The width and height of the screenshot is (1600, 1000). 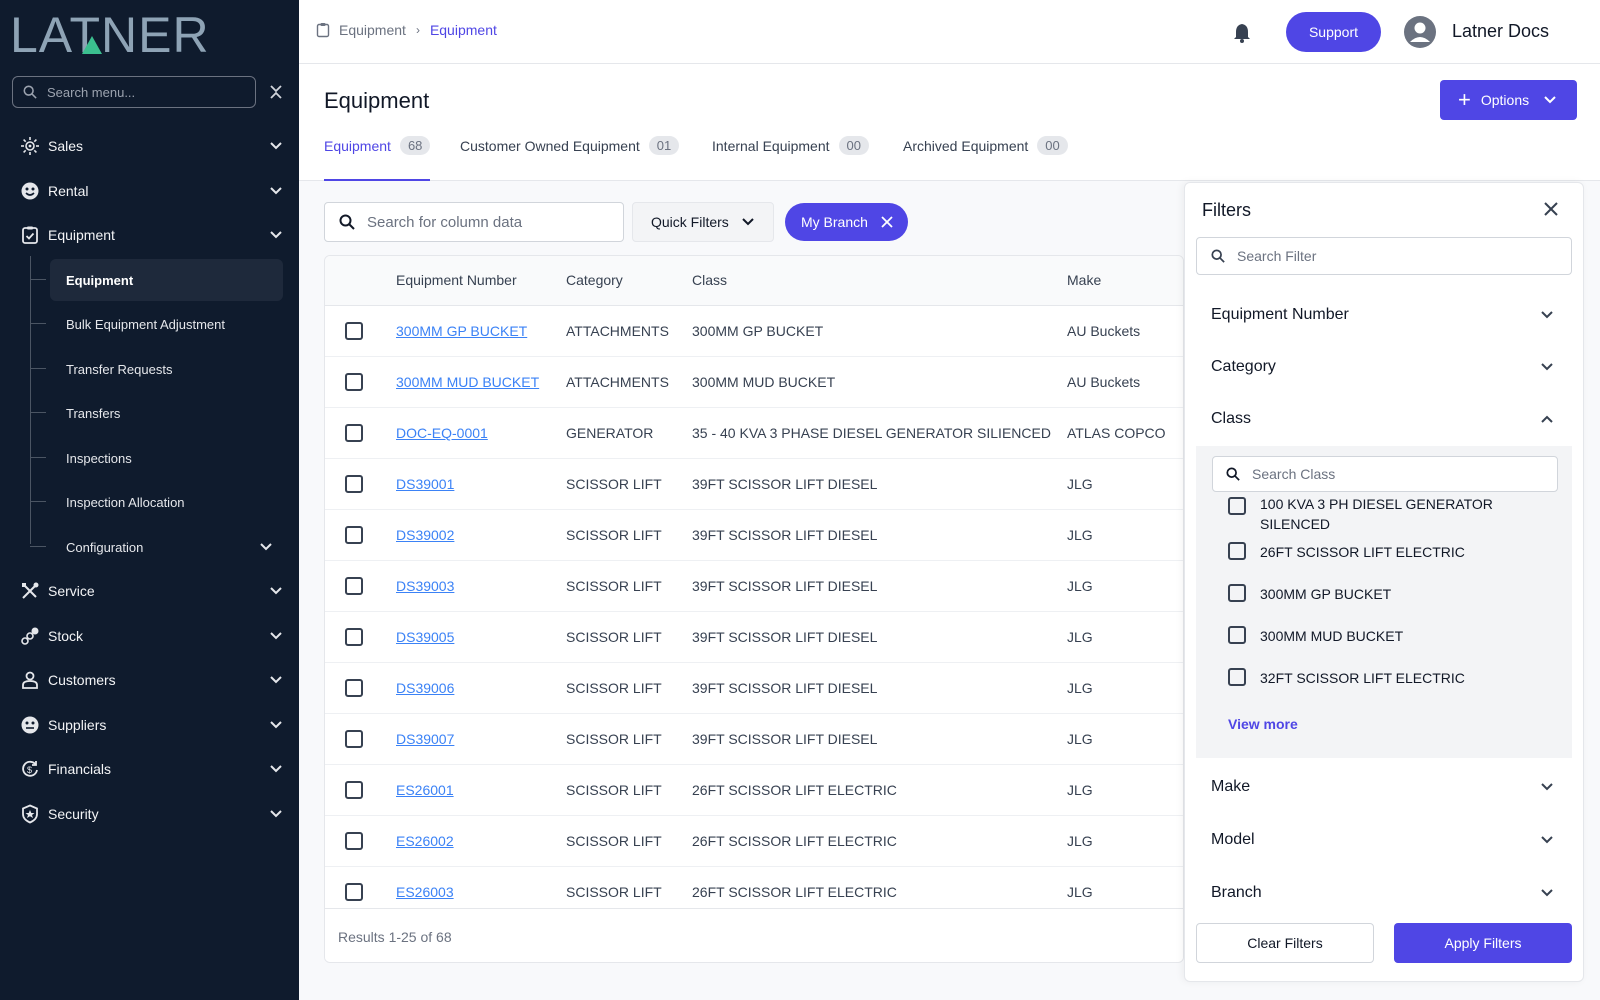 What do you see at coordinates (425, 688) in the screenshot?
I see `equipment-number-link: DS39006` at bounding box center [425, 688].